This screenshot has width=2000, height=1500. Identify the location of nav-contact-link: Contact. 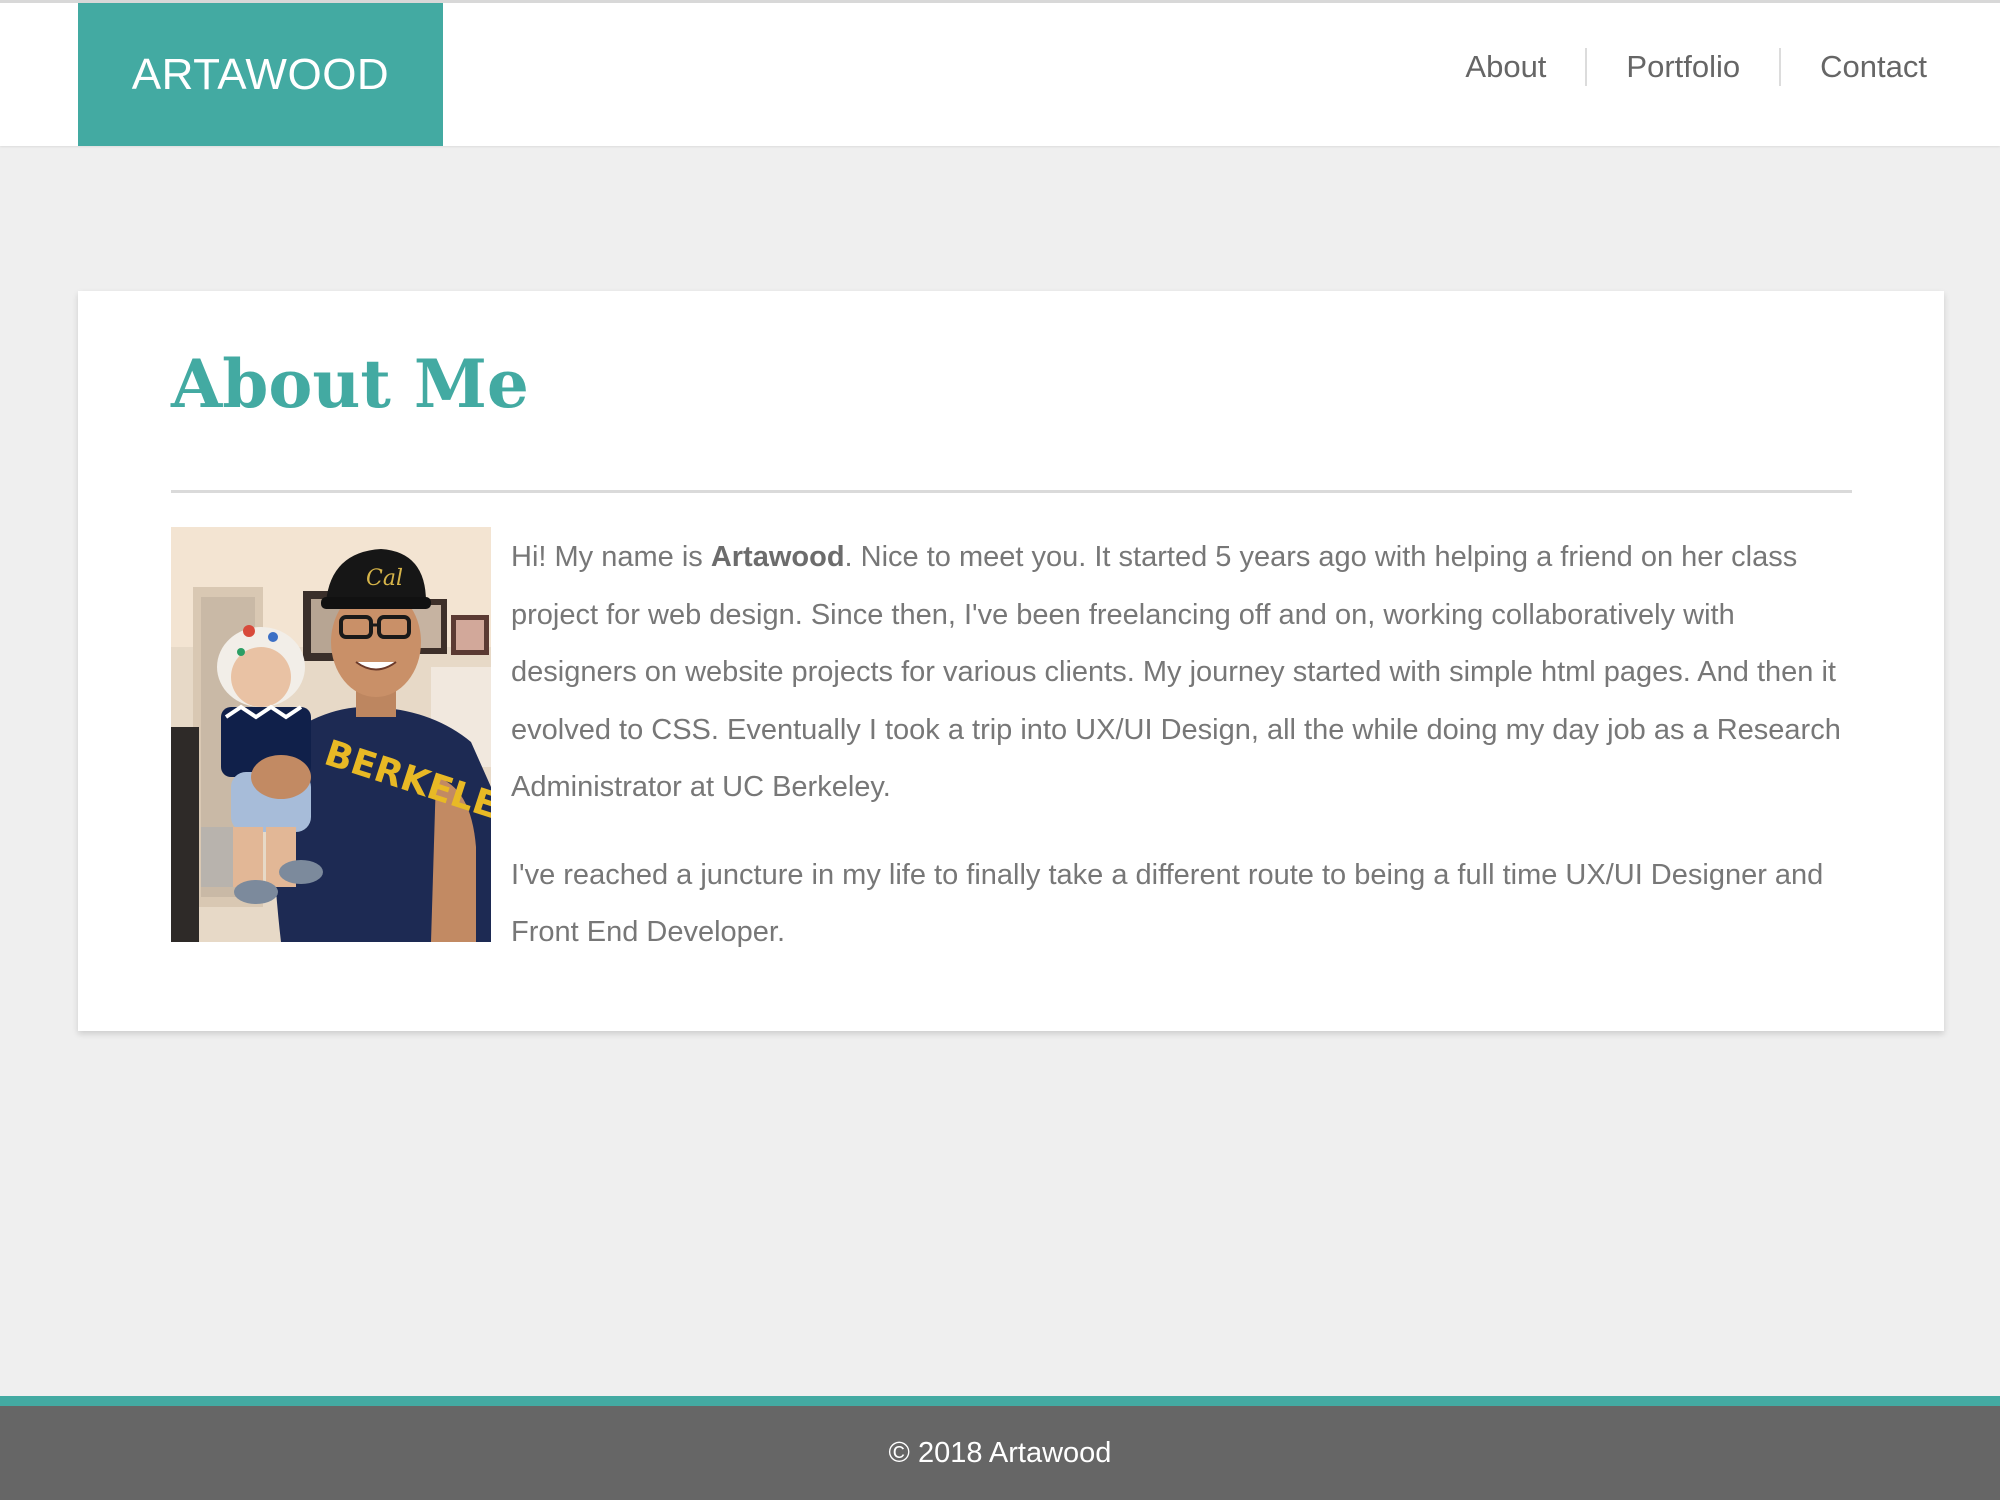
(1854, 67).